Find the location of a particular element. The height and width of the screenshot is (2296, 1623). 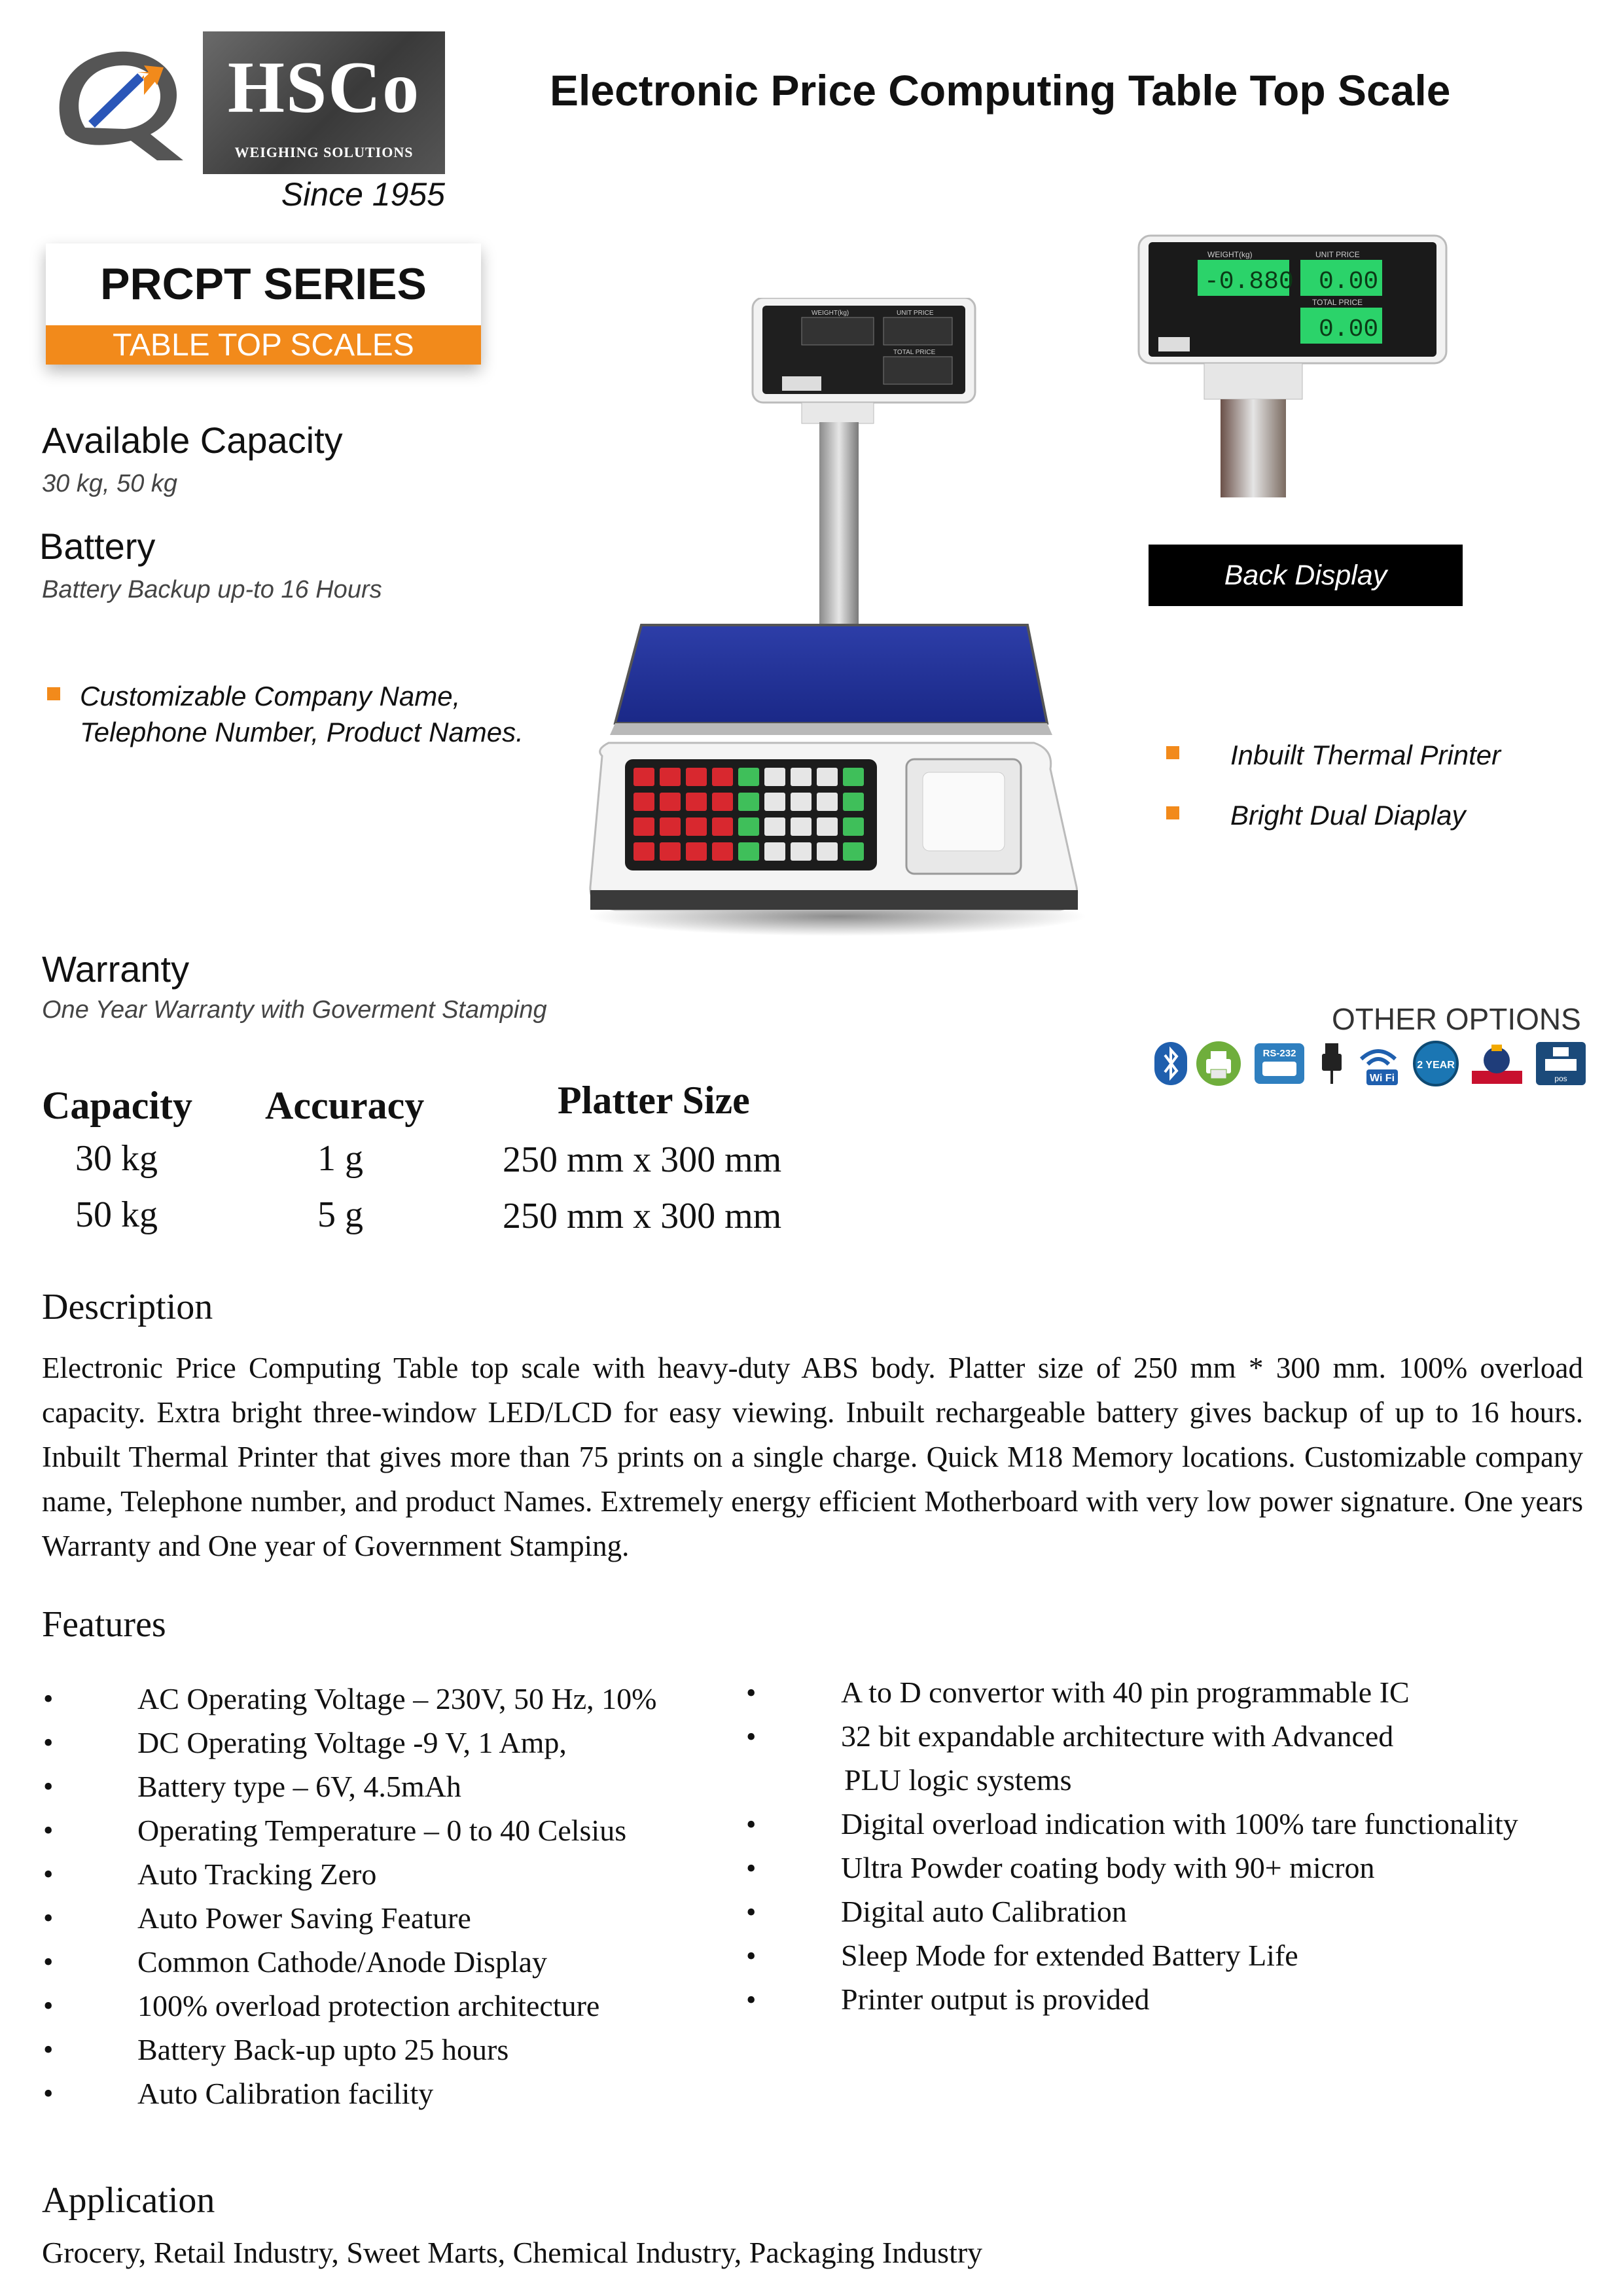

front-weight-label: WEIGHT(kg) is located at coordinates (830, 313).